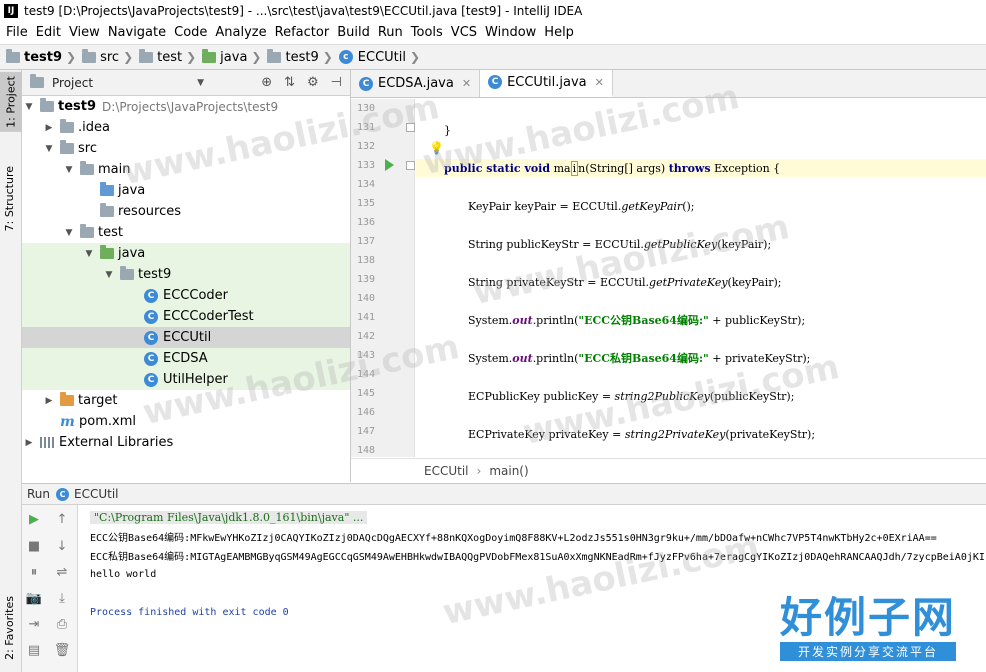 Image resolution: width=986 pixels, height=672 pixels. Describe the element at coordinates (190, 33) in the screenshot. I see `menu-code: Code` at that location.